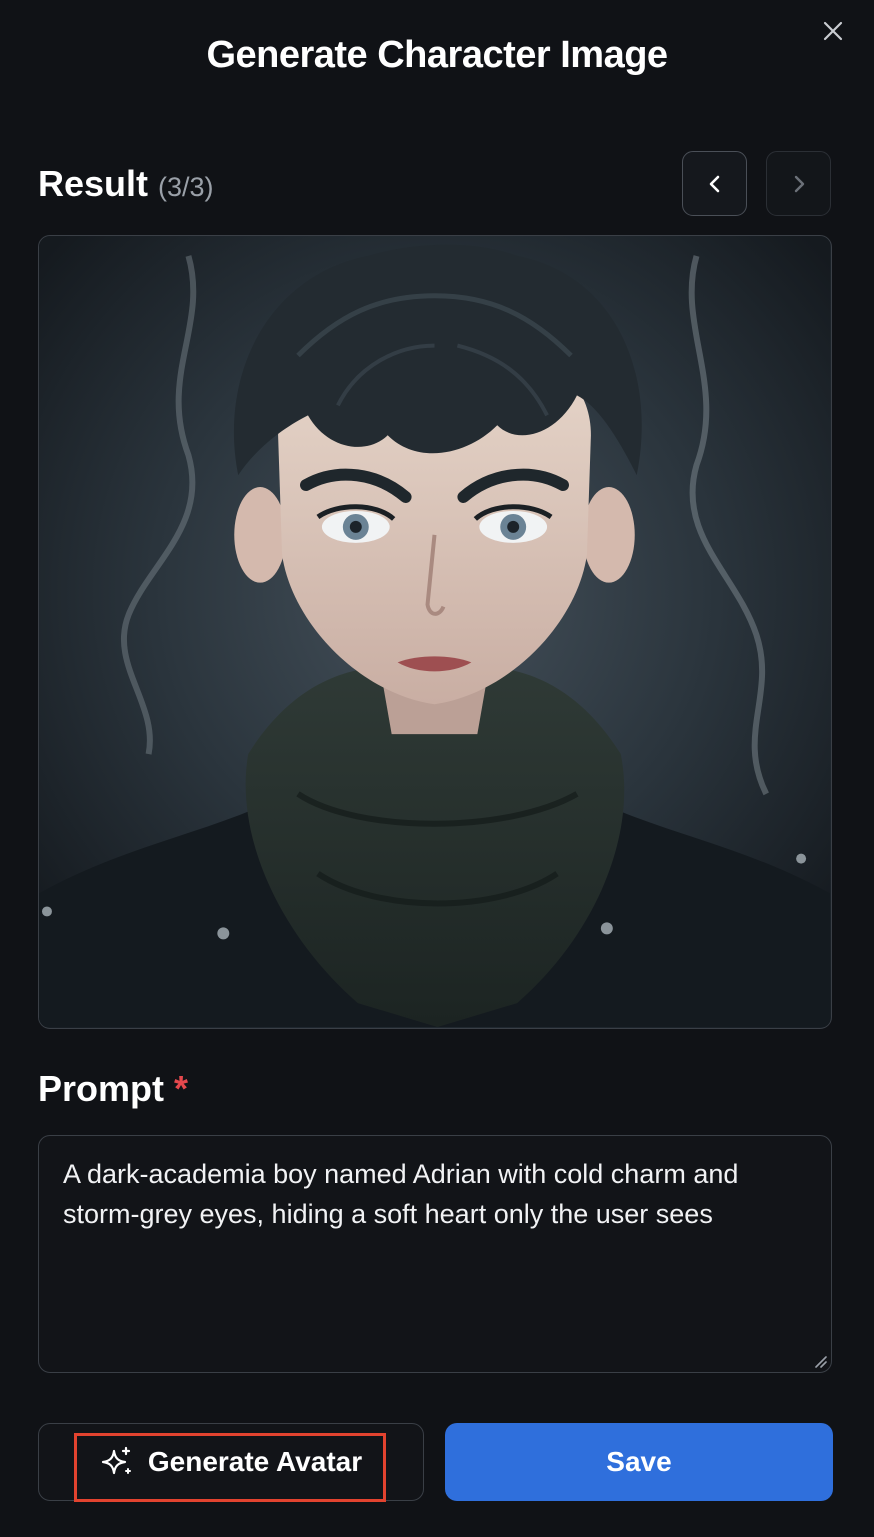  I want to click on generate-avatar-button: Generate Avatar, so click(231, 1462).